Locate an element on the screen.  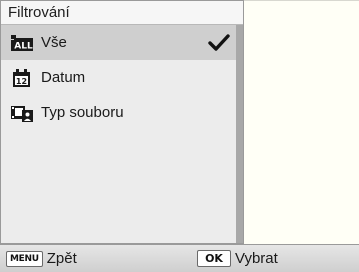
menu-item-date: 12 Datum is located at coordinates (118, 77).